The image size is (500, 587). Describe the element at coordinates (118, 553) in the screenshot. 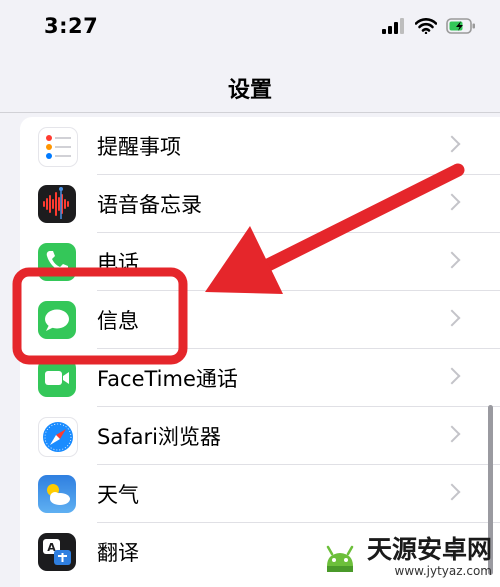

I see `settings-item-label: 翻译` at that location.